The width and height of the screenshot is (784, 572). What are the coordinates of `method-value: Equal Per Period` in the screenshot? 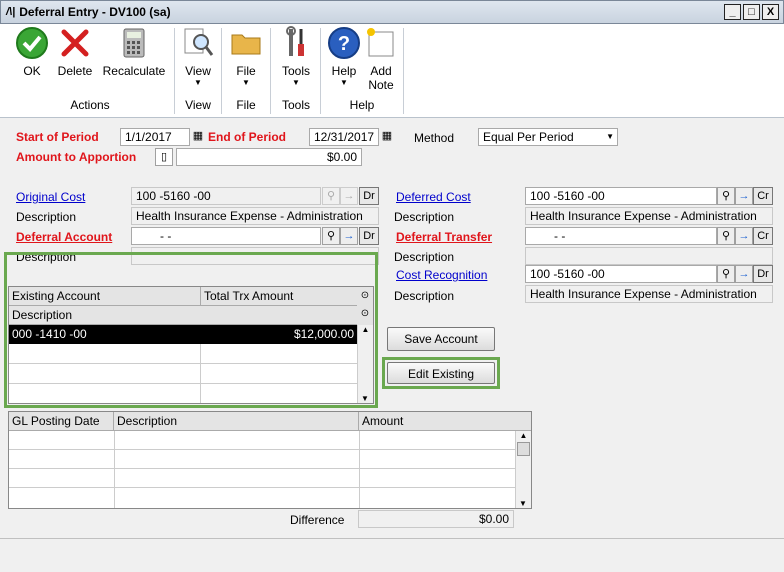 It's located at (528, 137).